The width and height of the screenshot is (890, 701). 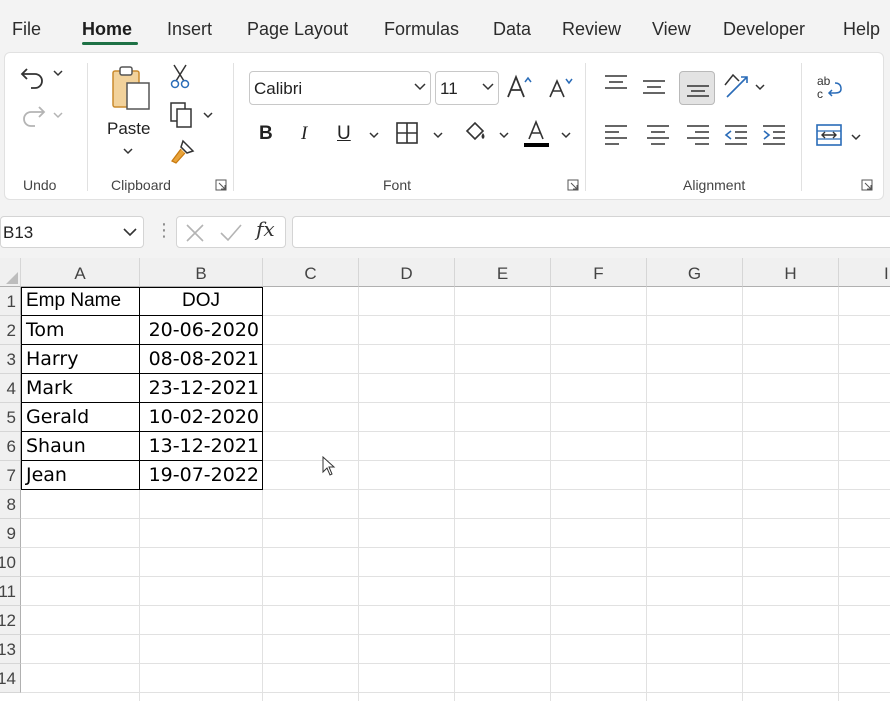 I want to click on font-size-select: 11, so click(x=467, y=88).